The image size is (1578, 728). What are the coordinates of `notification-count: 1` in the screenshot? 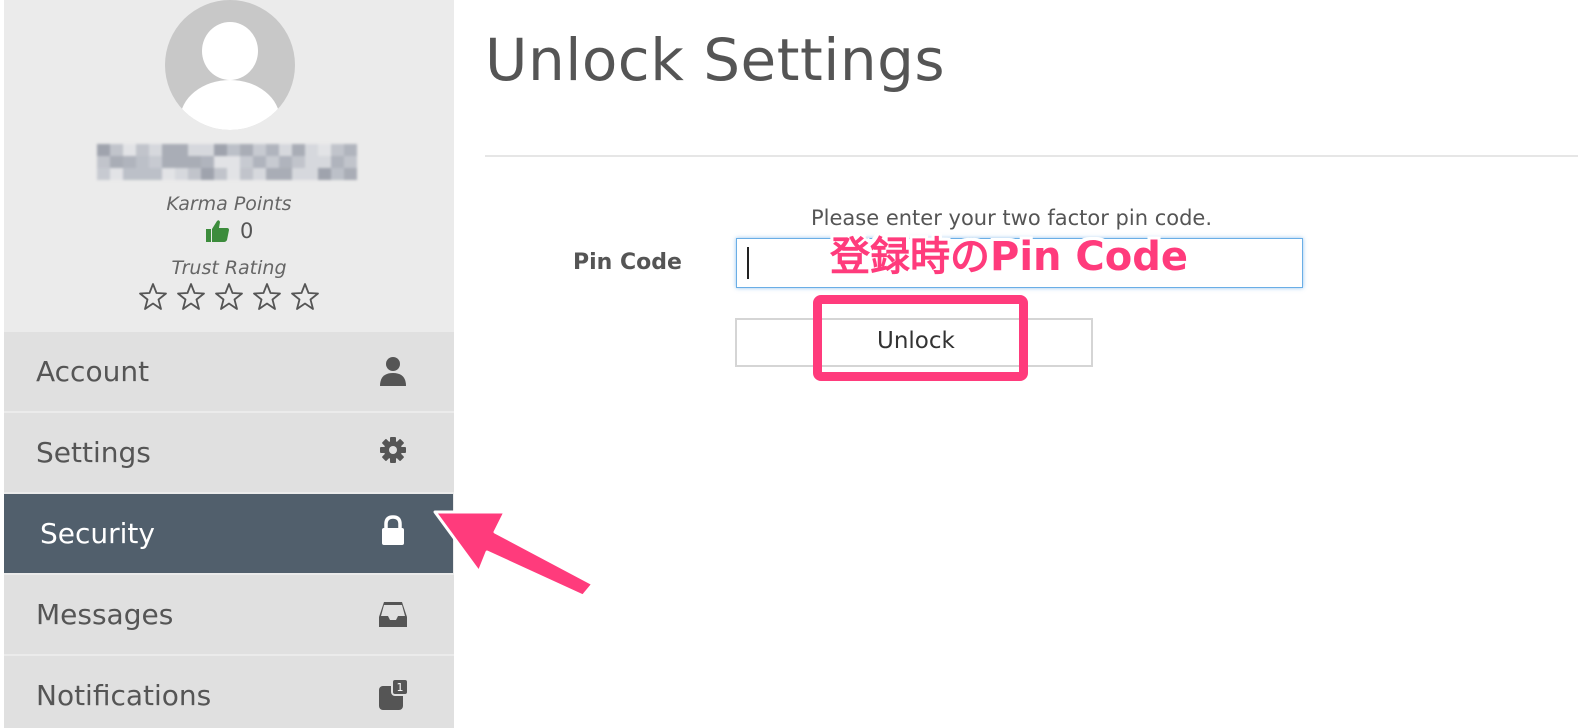 It's located at (400, 687).